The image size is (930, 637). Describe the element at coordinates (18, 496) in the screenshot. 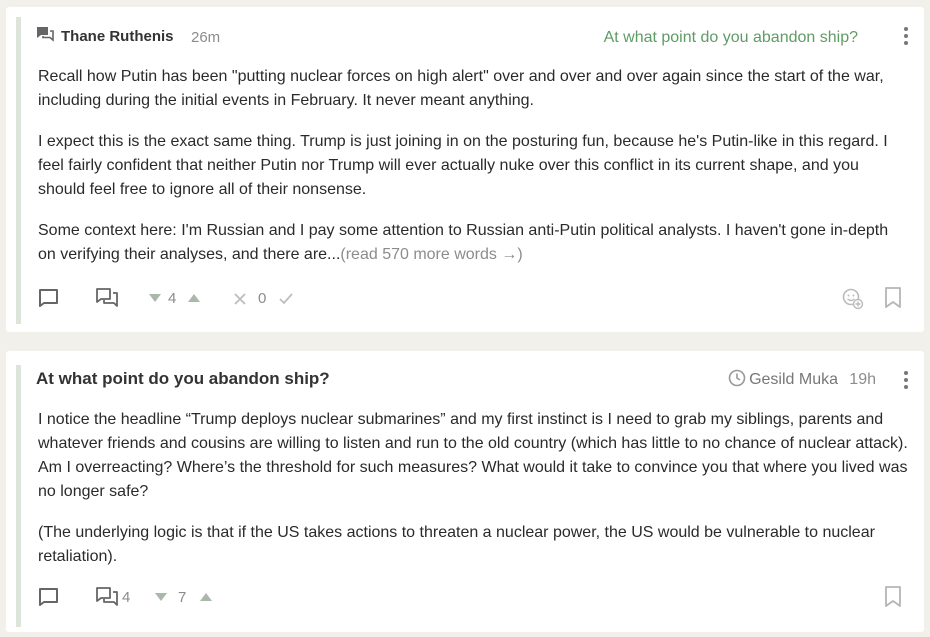

I see `post-accent-bar` at that location.